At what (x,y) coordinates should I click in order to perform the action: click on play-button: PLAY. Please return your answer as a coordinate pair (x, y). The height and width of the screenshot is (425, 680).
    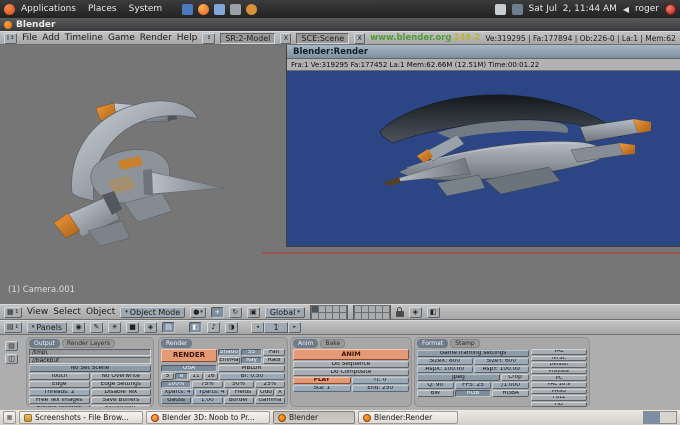
    Looking at the image, I should click on (322, 380).